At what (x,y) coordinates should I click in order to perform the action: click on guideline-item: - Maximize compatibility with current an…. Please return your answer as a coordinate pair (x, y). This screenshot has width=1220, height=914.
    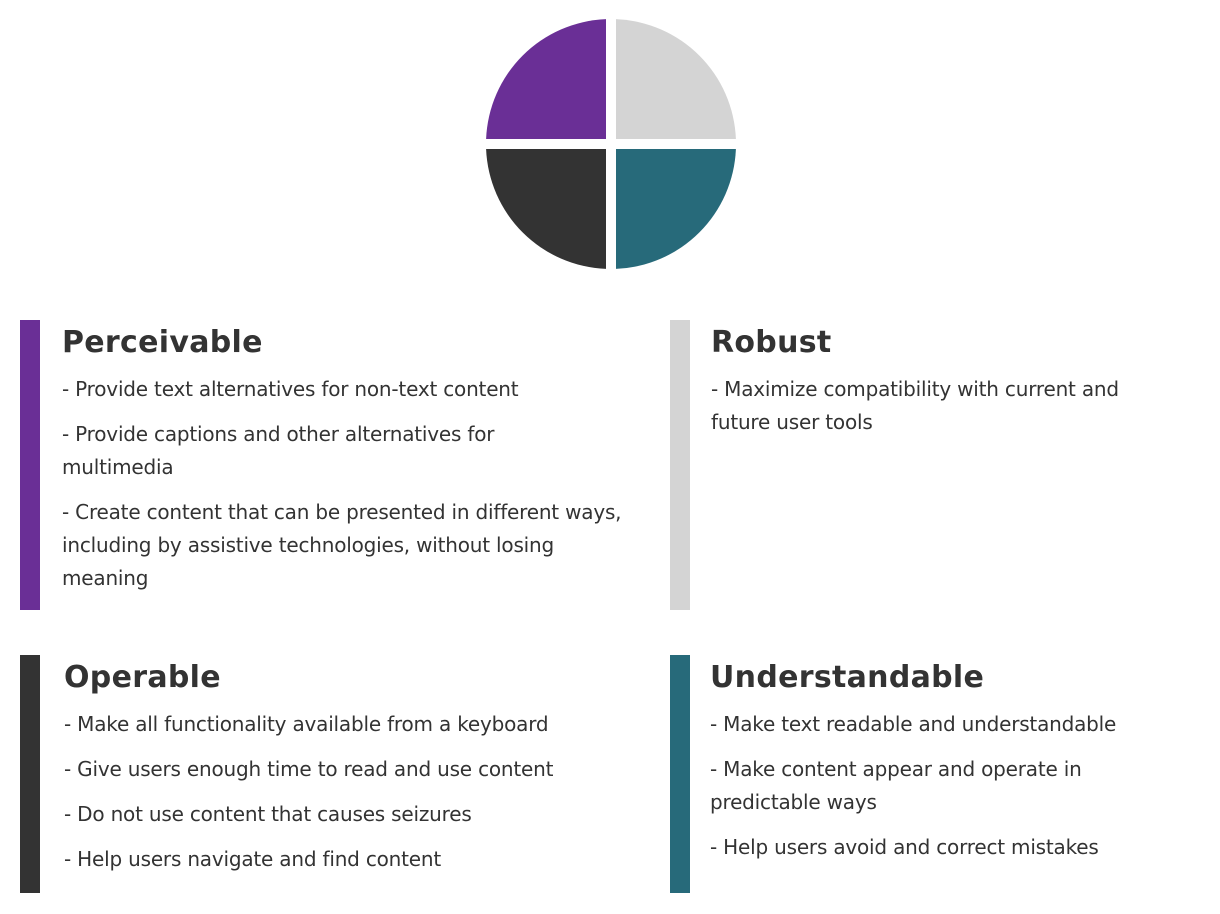
    Looking at the image, I should click on (915, 405).